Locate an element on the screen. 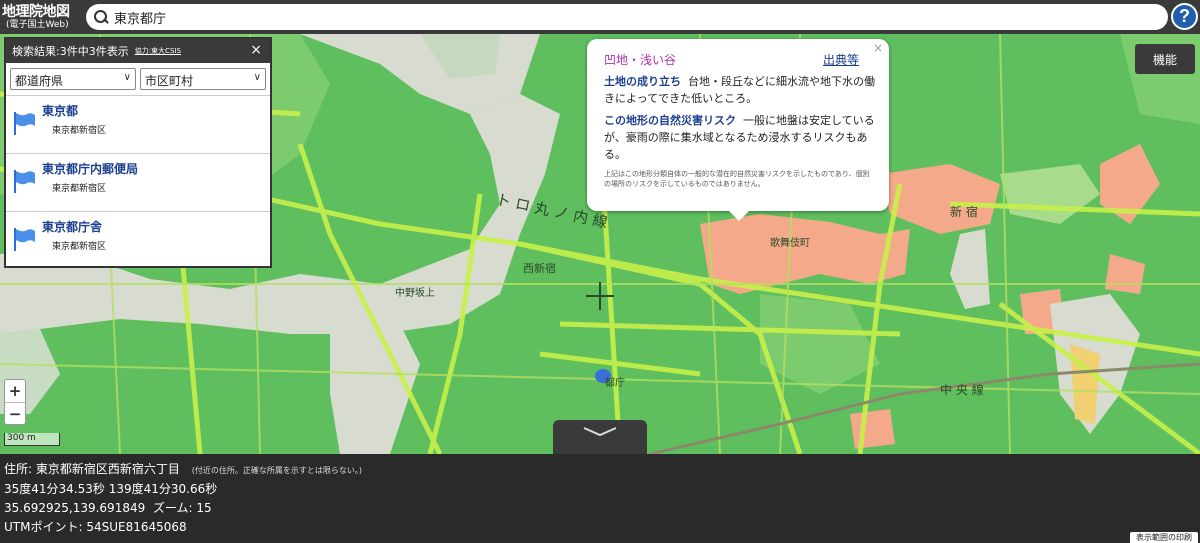  search-input is located at coordinates (564, 17).